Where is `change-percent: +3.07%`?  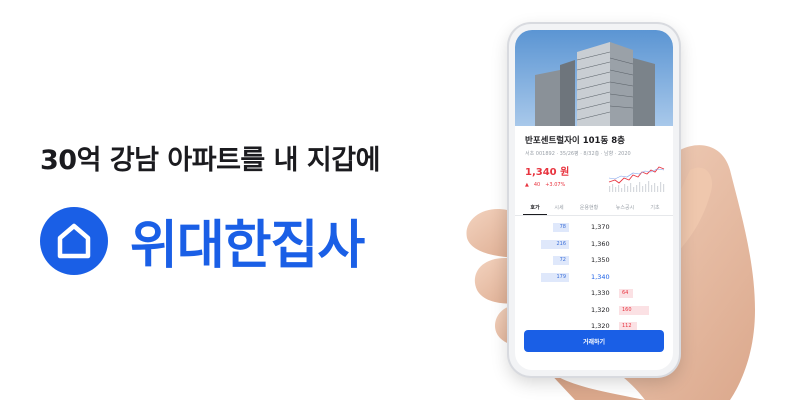 change-percent: +3.07% is located at coordinates (555, 185).